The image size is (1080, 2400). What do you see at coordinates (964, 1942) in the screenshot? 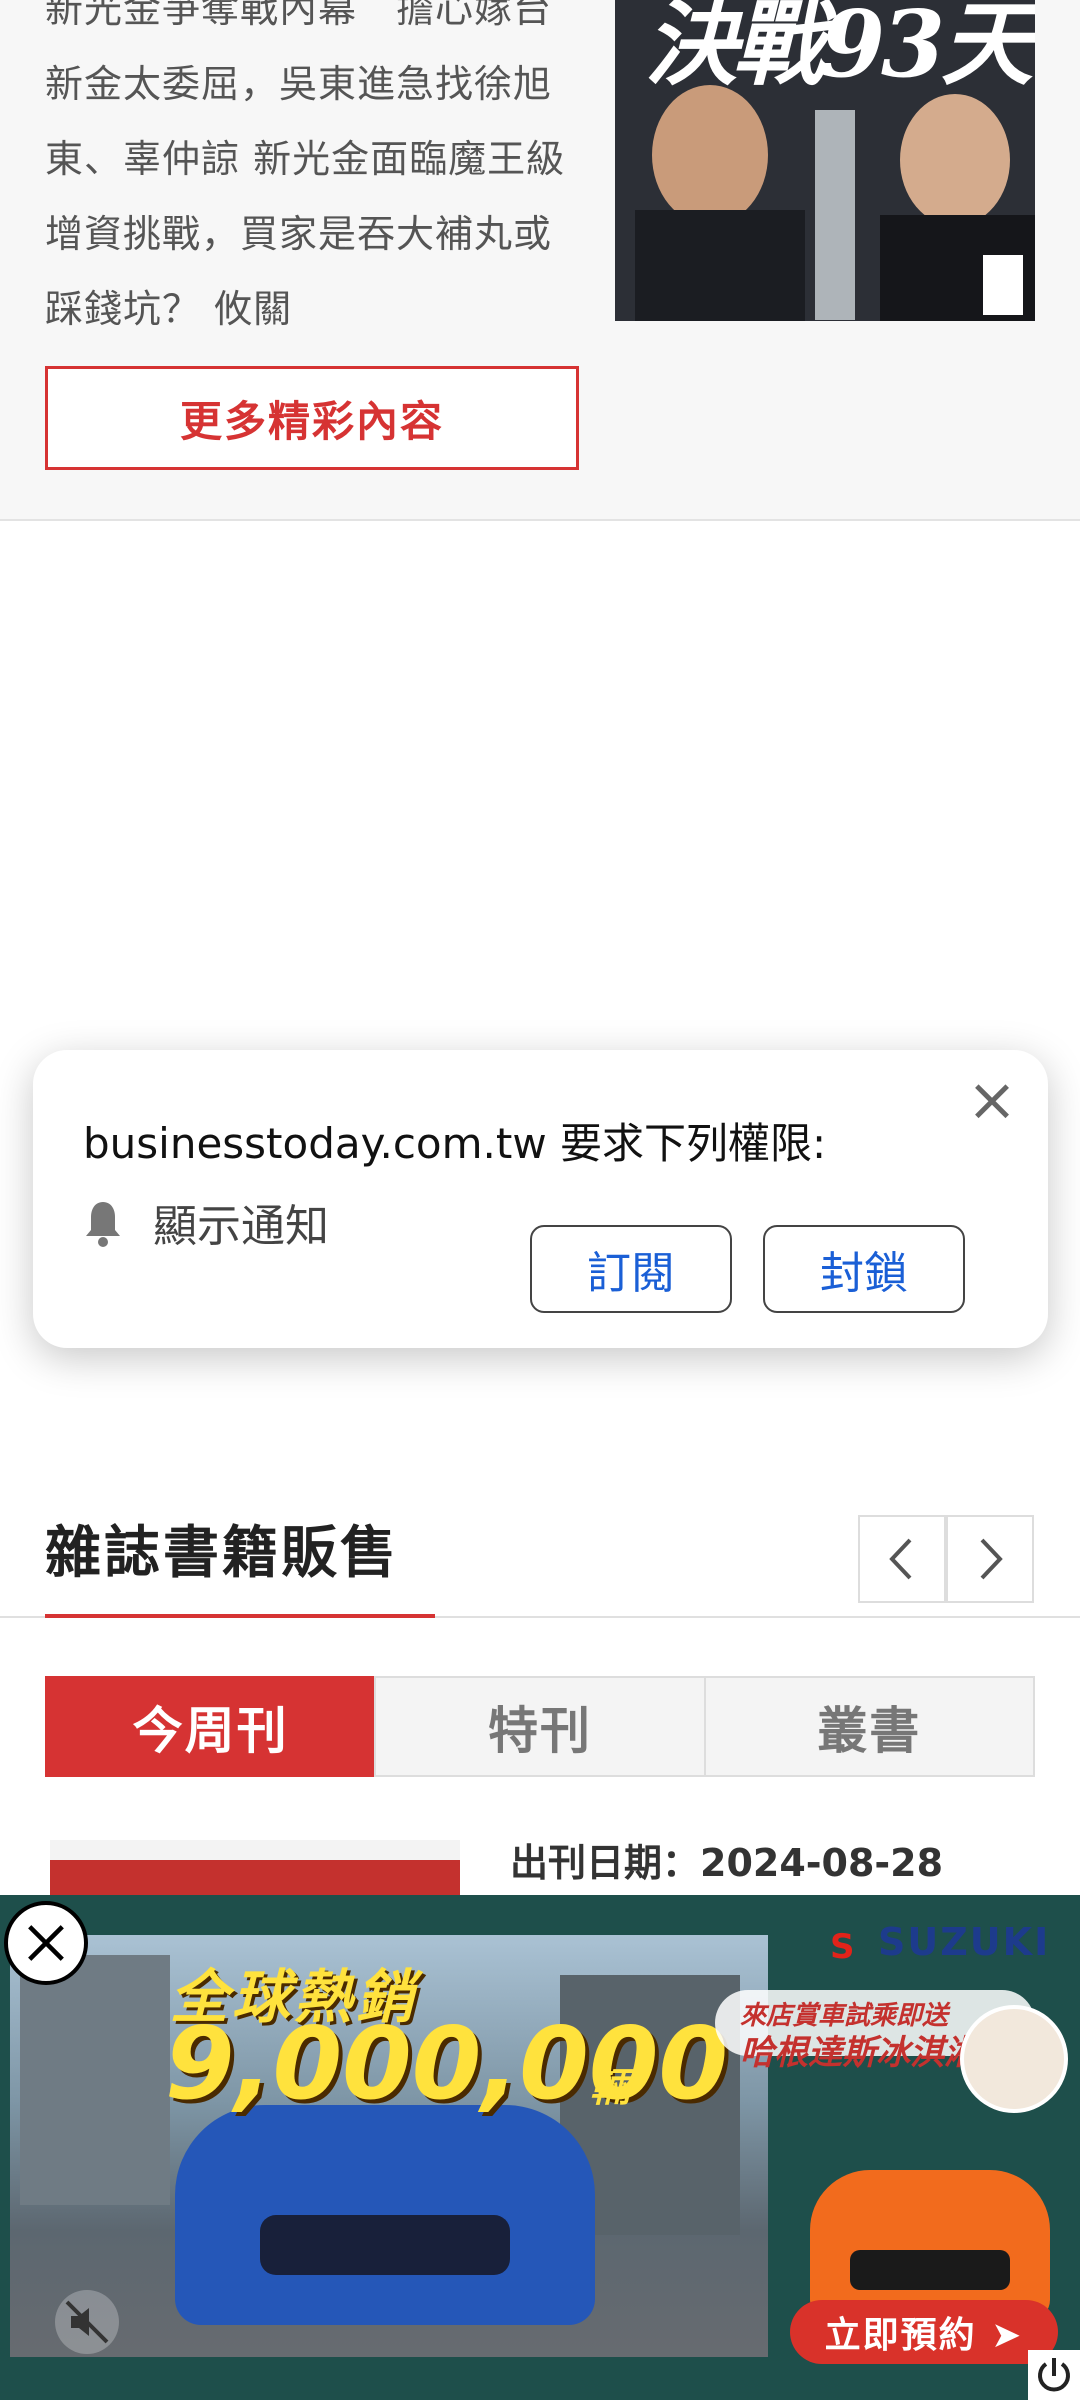
I see `ad-brand: SUZUKI` at bounding box center [964, 1942].